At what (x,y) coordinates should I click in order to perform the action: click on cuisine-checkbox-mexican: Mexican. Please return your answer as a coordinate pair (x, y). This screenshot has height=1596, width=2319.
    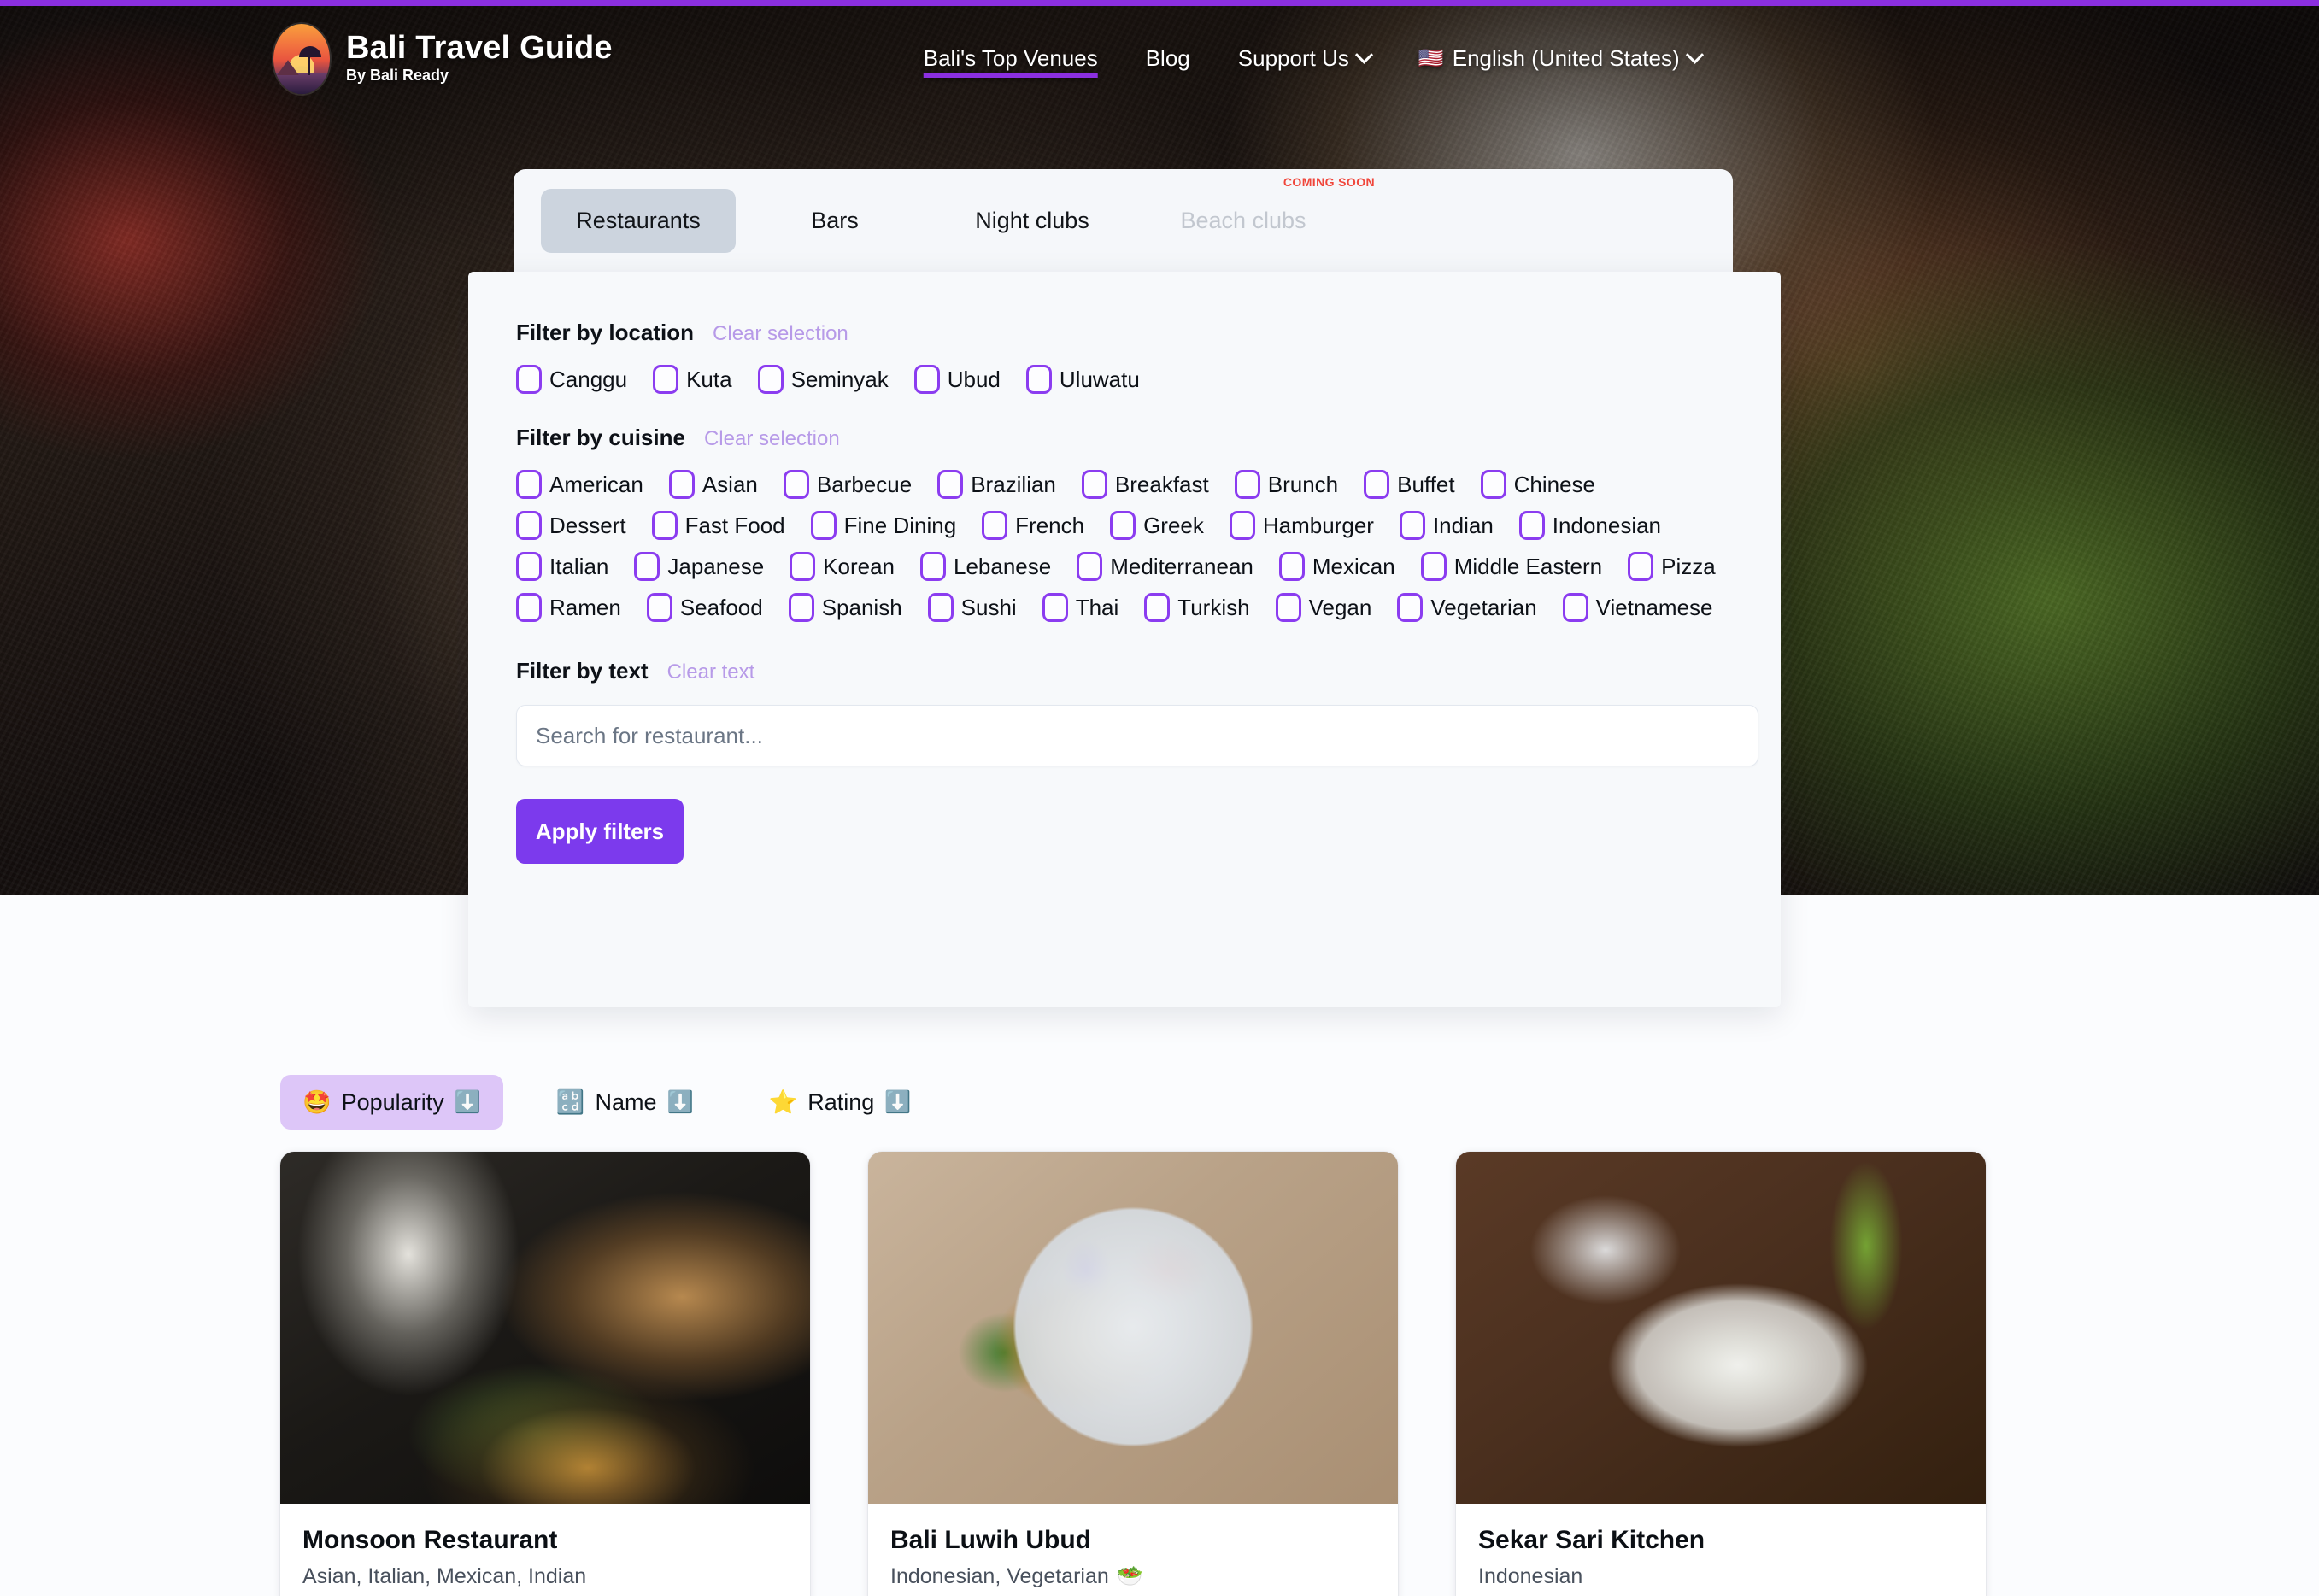
    Looking at the image, I should click on (1336, 566).